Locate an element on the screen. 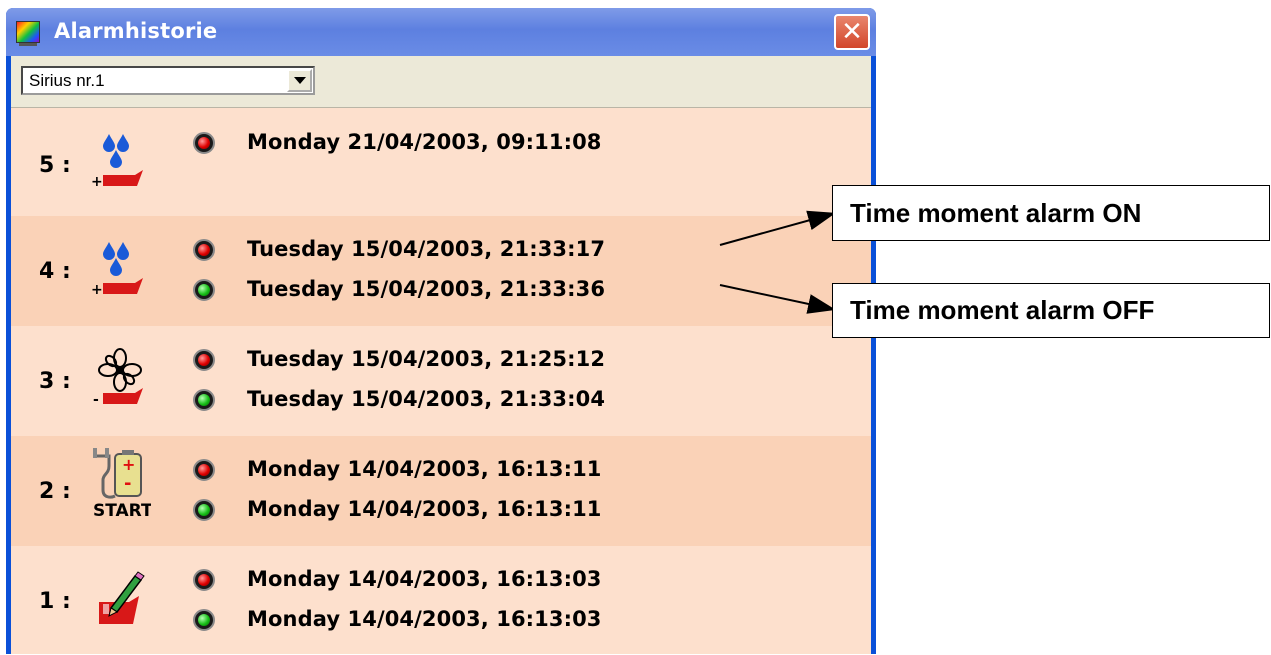  arrow-off is located at coordinates (777, 299).